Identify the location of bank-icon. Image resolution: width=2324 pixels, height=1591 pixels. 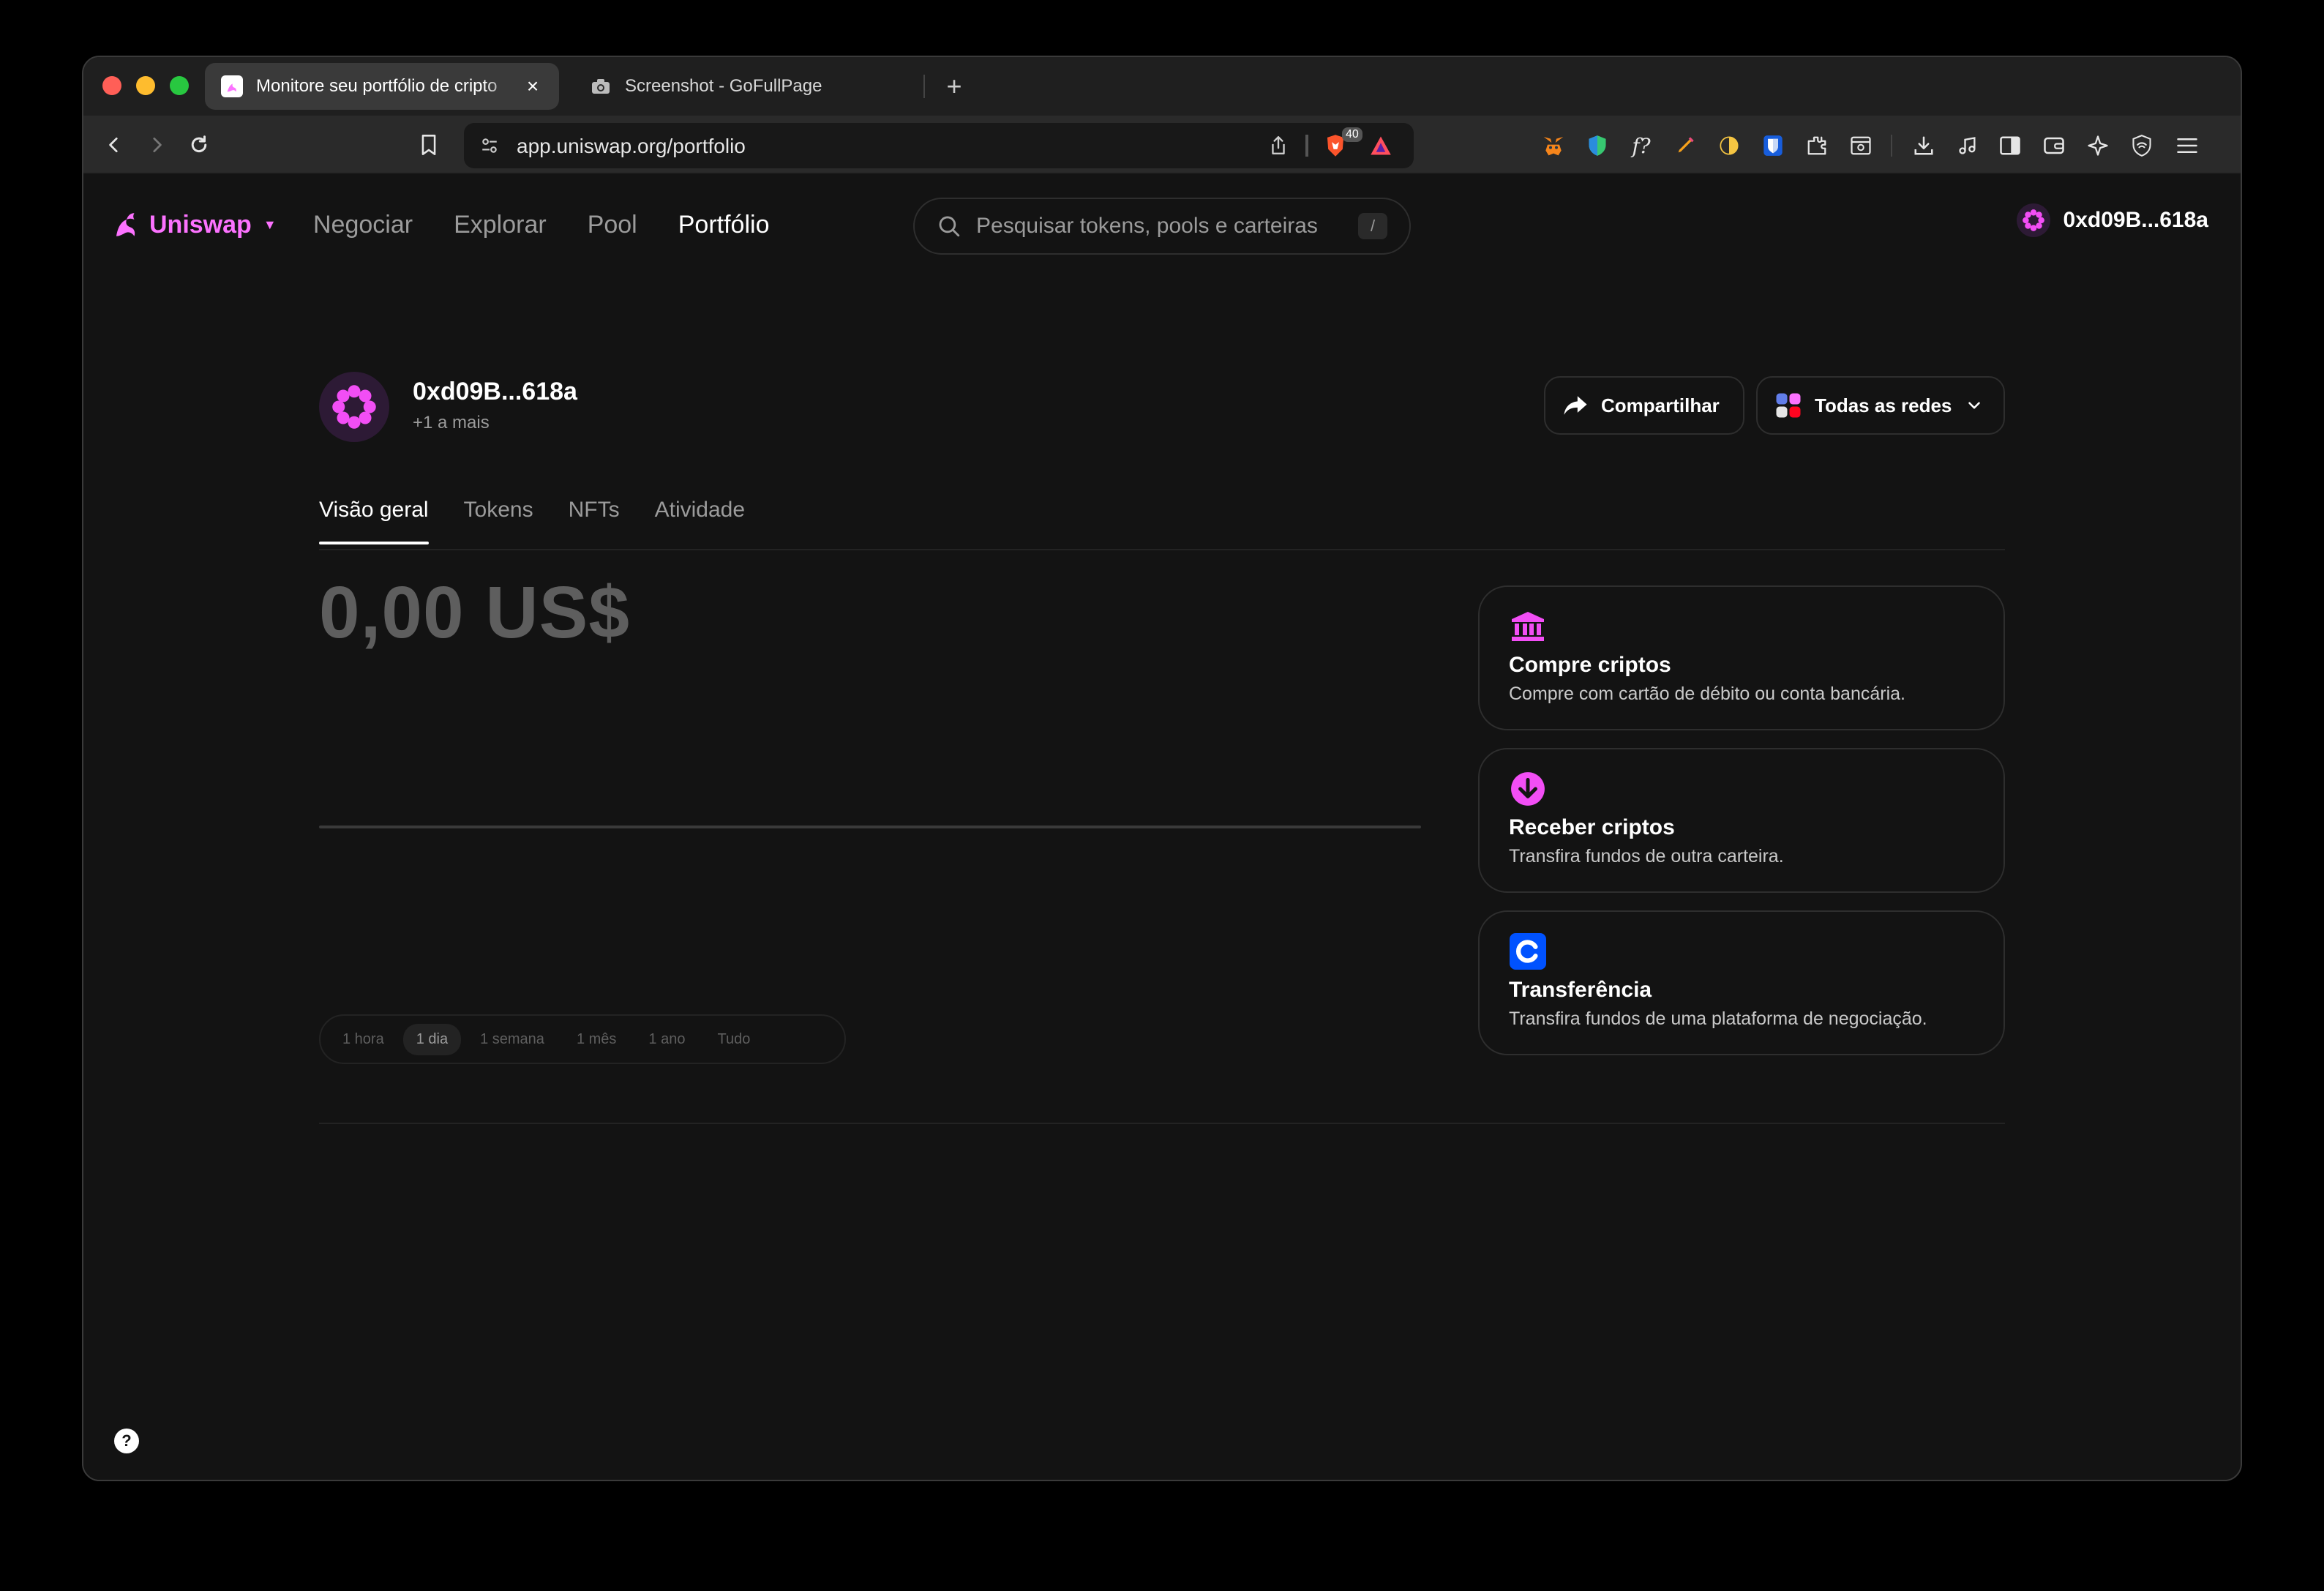
(1528, 626).